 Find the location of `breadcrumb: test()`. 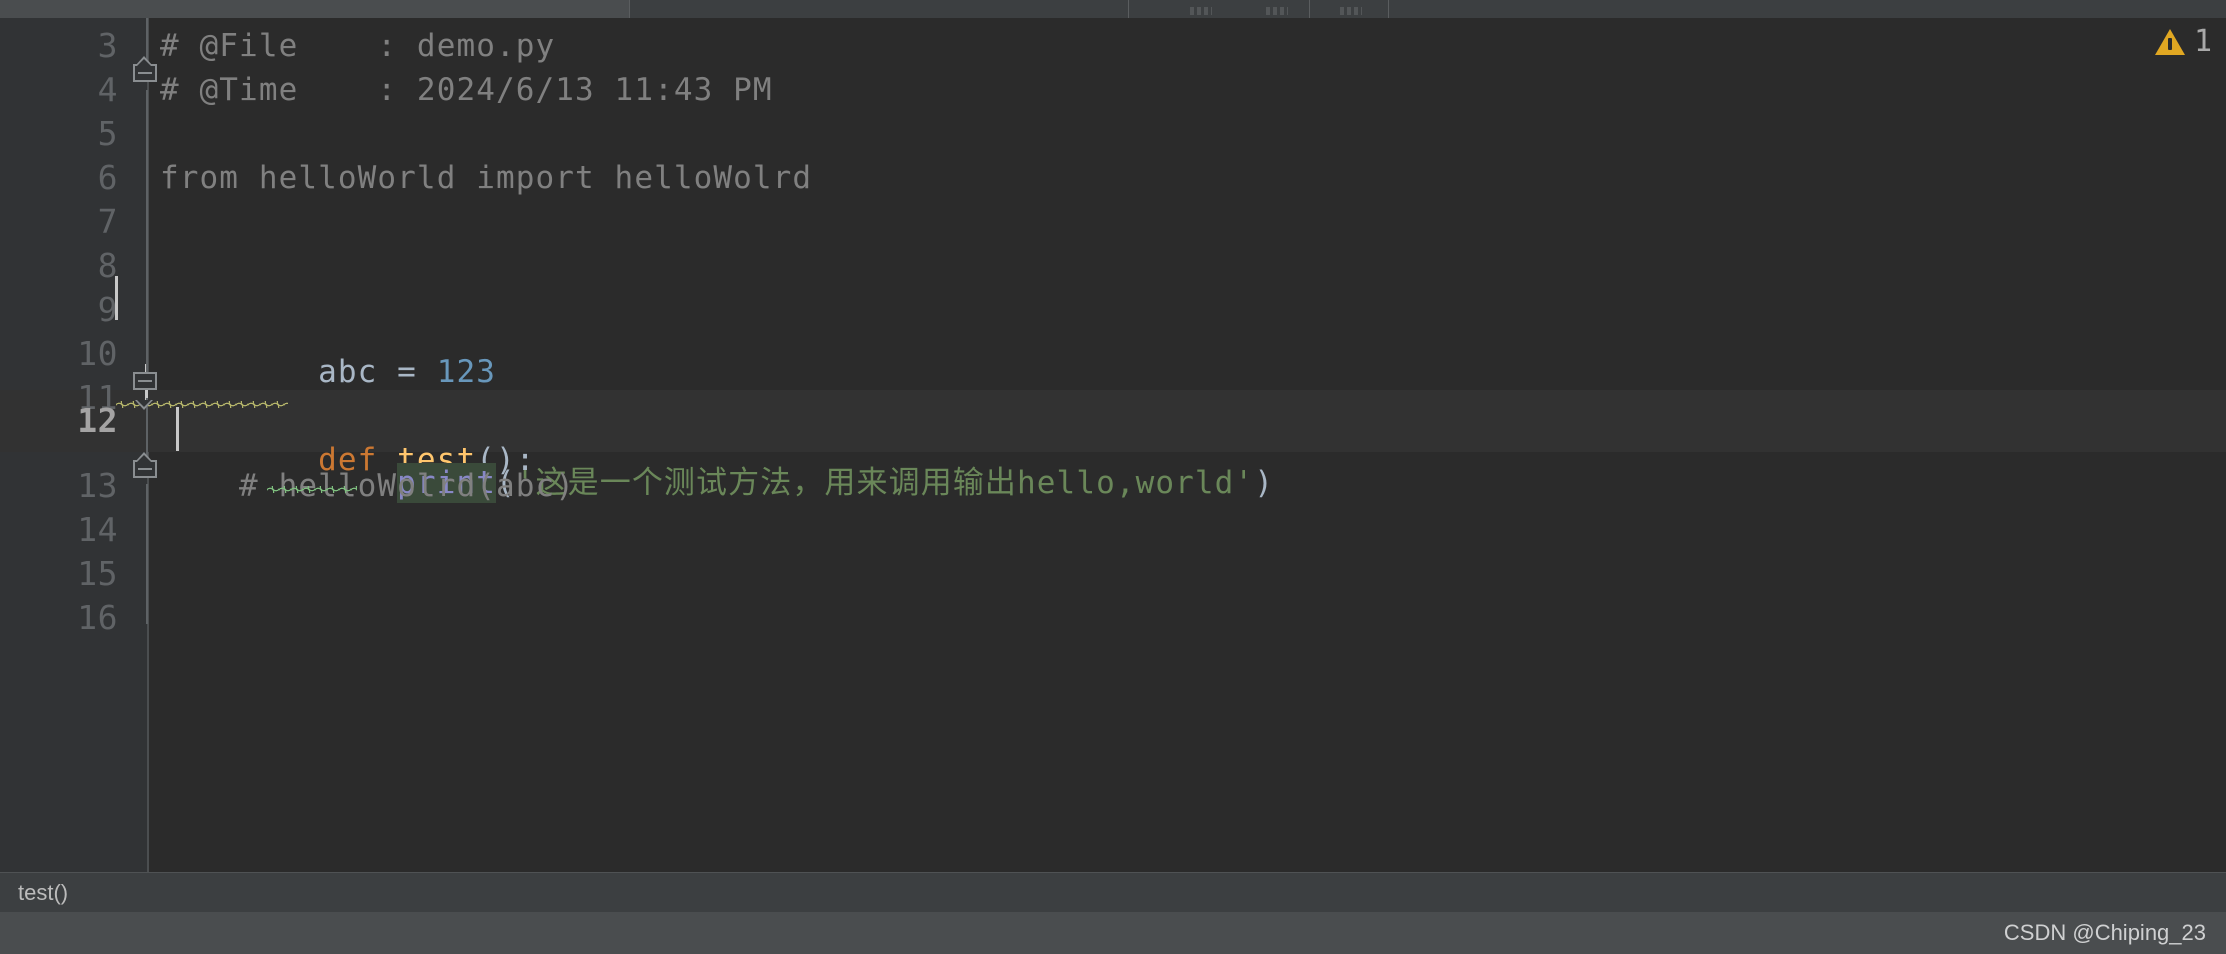

breadcrumb: test() is located at coordinates (43, 892).